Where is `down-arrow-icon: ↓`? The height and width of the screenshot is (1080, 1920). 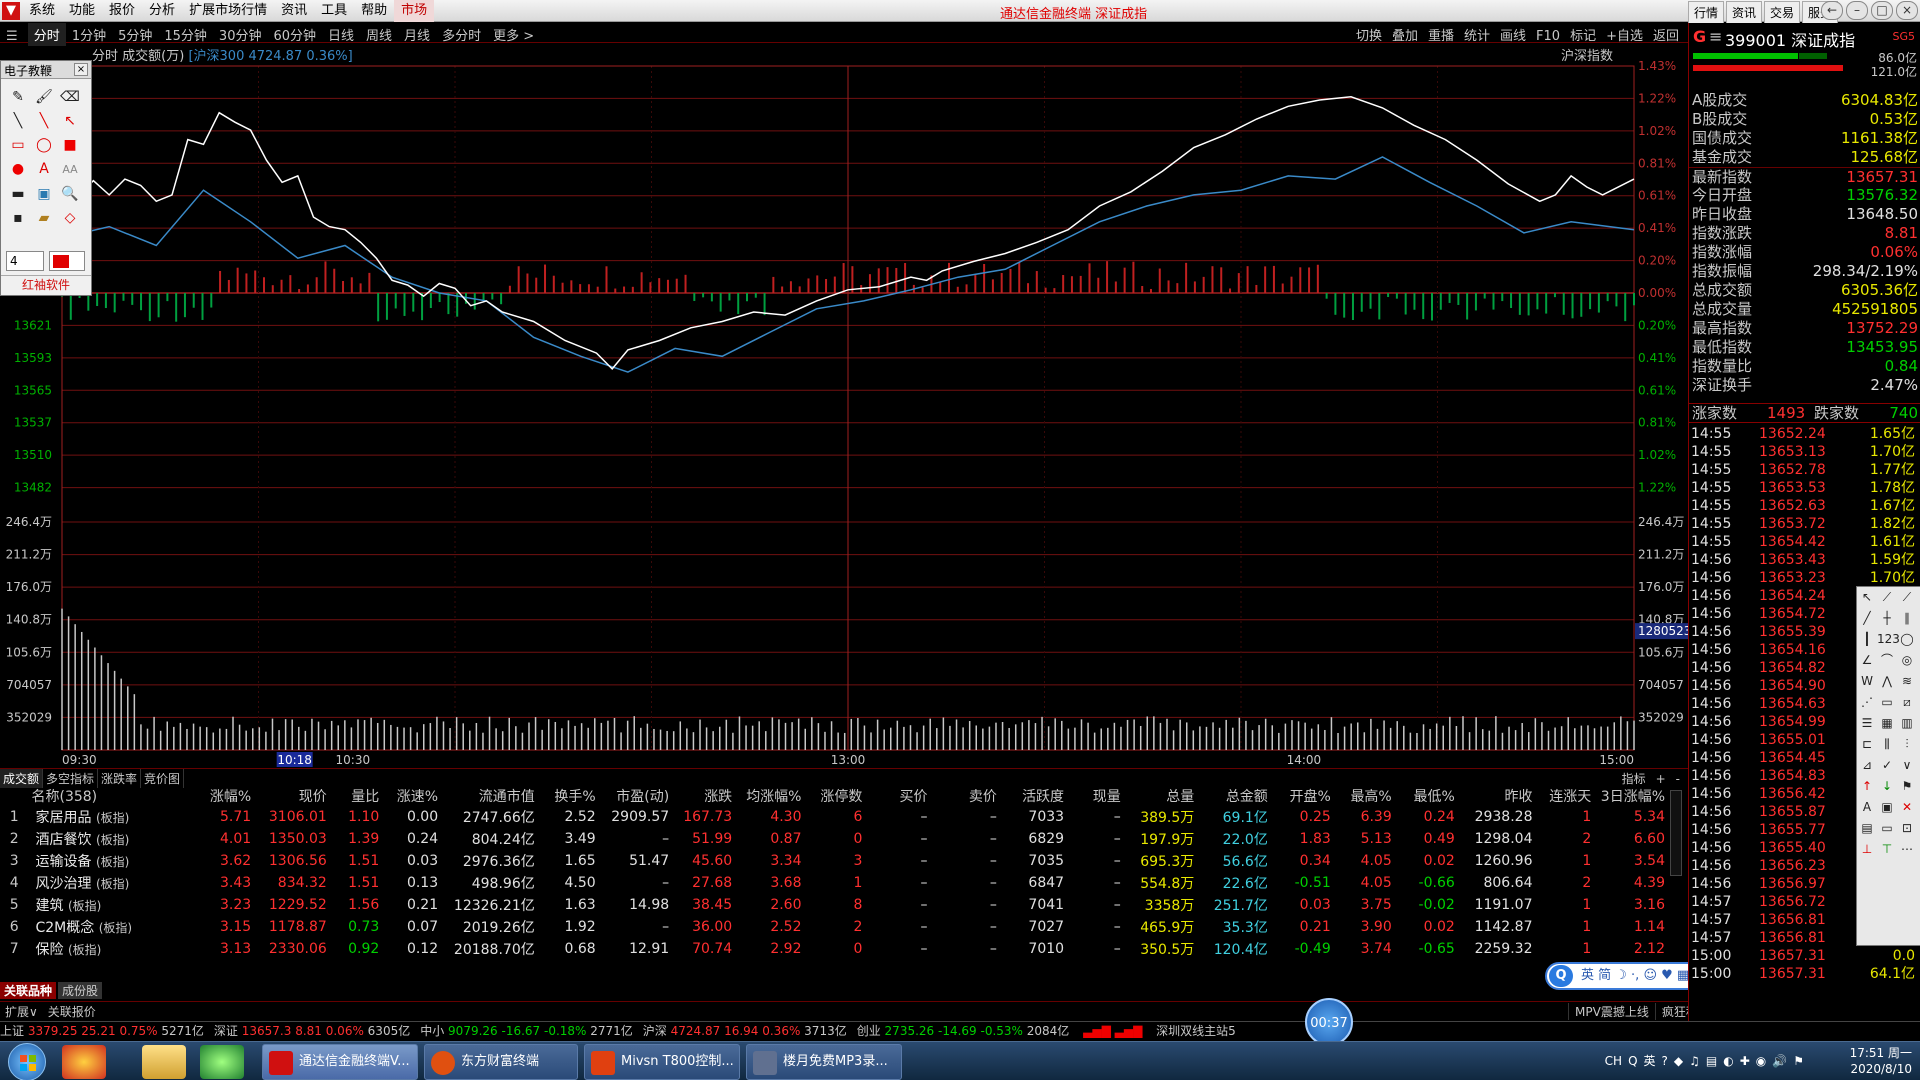 down-arrow-icon: ↓ is located at coordinates (1887, 786).